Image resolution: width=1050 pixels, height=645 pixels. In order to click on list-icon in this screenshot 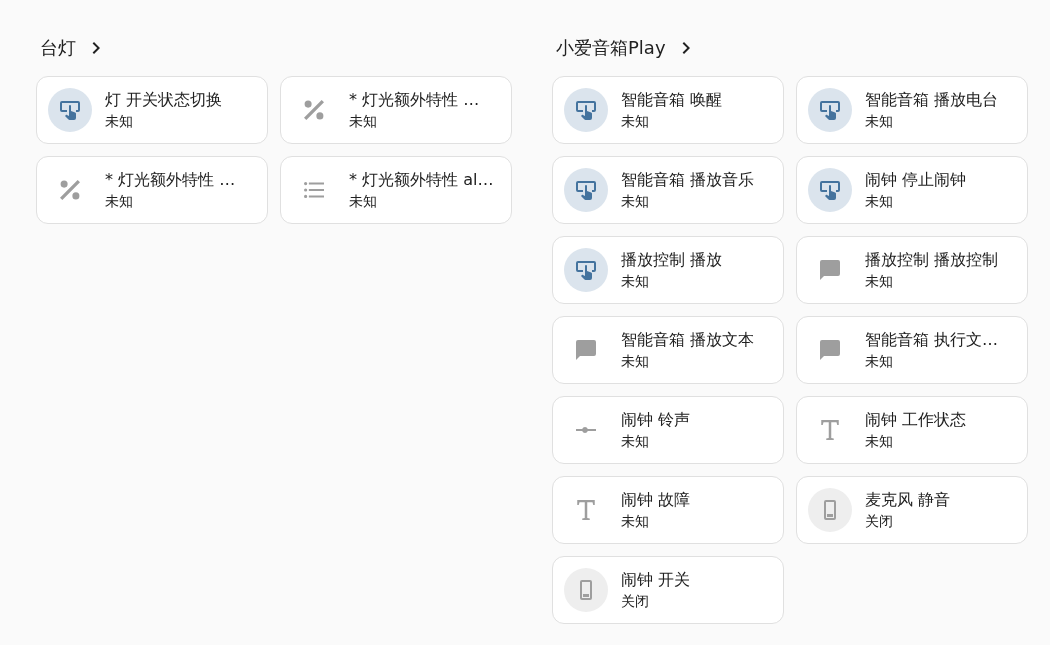, I will do `click(314, 190)`.